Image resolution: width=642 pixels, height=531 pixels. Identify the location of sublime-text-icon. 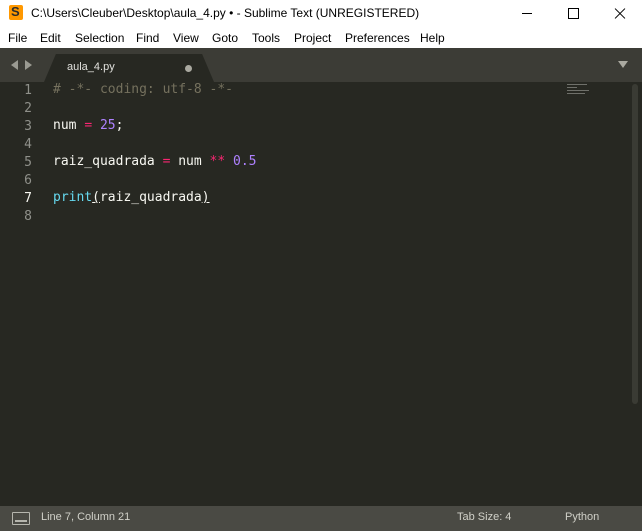
(16, 12).